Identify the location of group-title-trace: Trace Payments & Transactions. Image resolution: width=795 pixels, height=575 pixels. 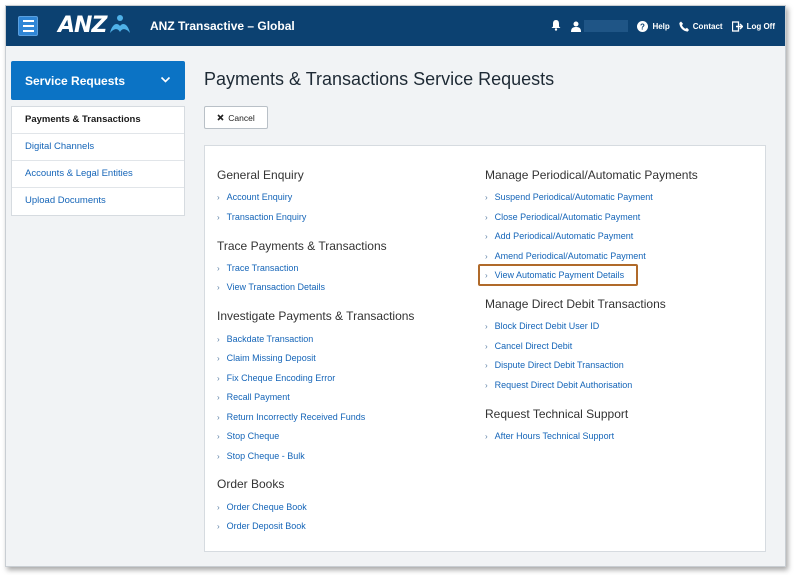
(302, 246).